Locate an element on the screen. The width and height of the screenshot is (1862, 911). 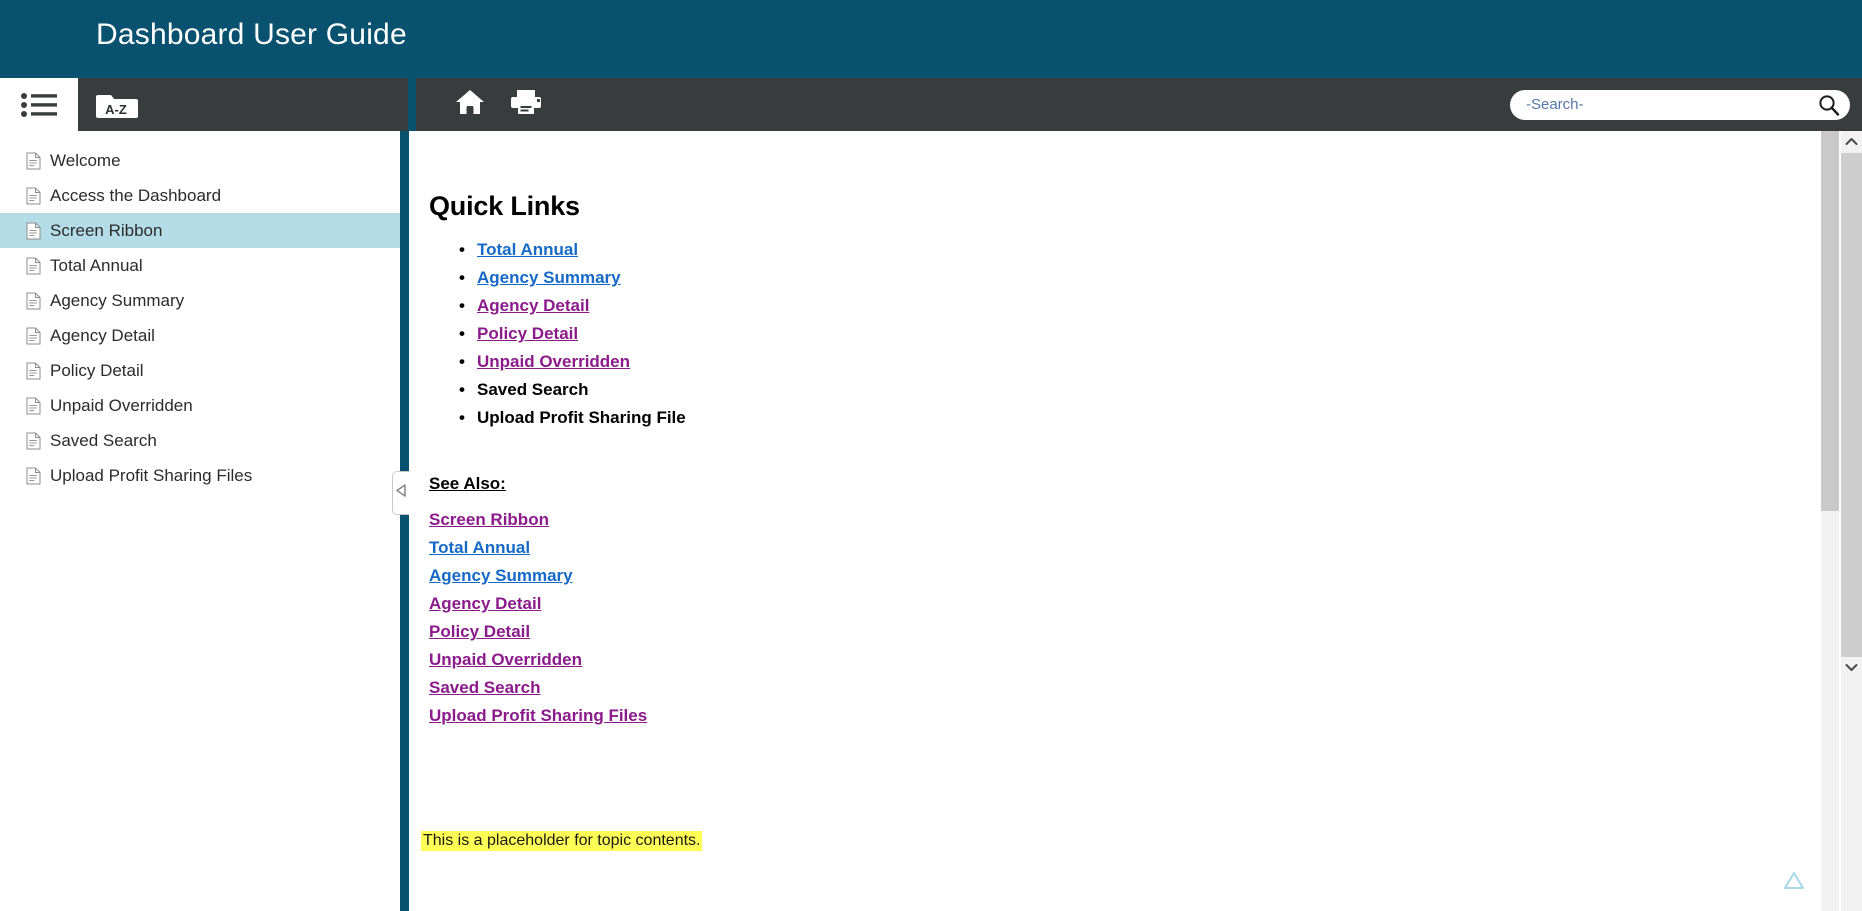
window-scrollbar is located at coordinates (1851, 521).